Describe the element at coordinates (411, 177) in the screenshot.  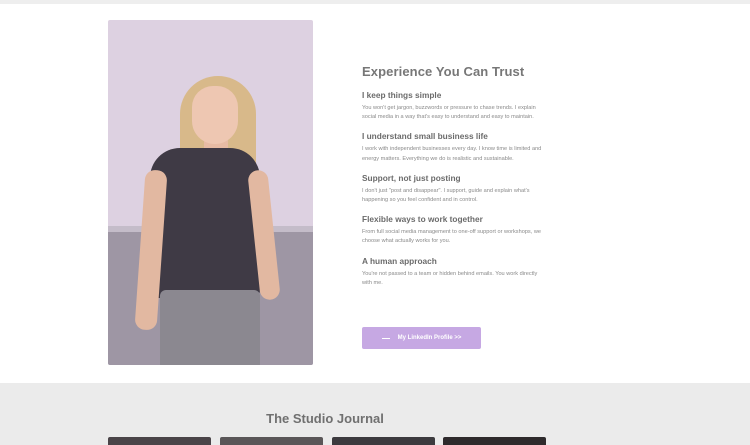
I see `feature-title: Support, not just posting` at that location.